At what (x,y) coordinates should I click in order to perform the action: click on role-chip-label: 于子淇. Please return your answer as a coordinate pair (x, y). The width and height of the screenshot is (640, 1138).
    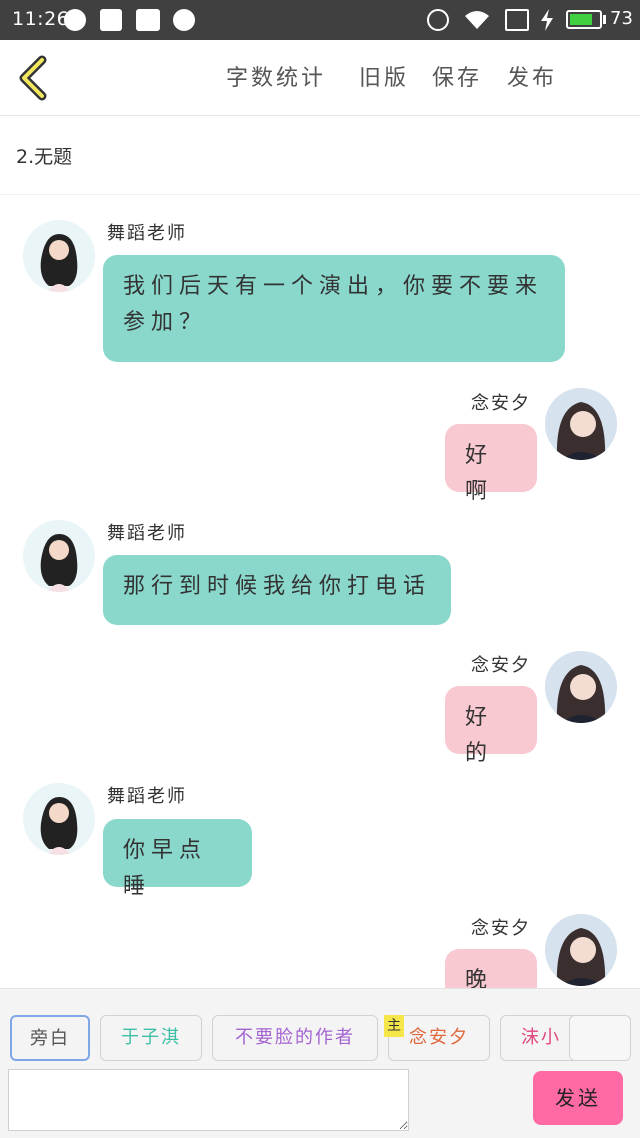
    Looking at the image, I should click on (151, 1037).